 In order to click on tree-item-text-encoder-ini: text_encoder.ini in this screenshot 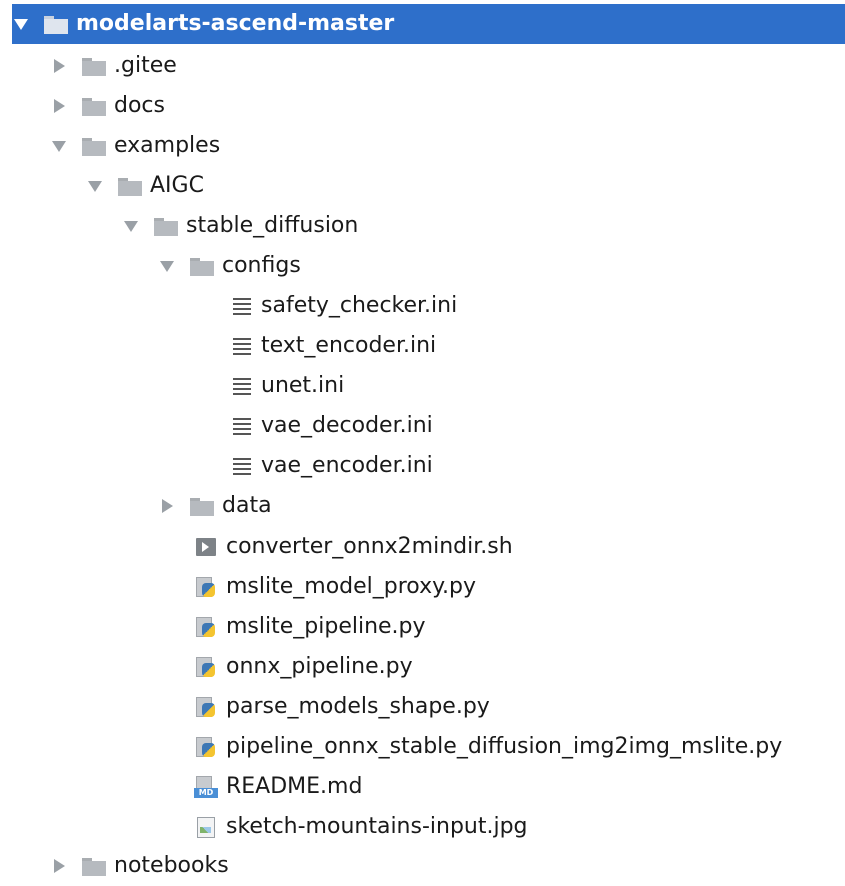, I will do `click(333, 346)`.